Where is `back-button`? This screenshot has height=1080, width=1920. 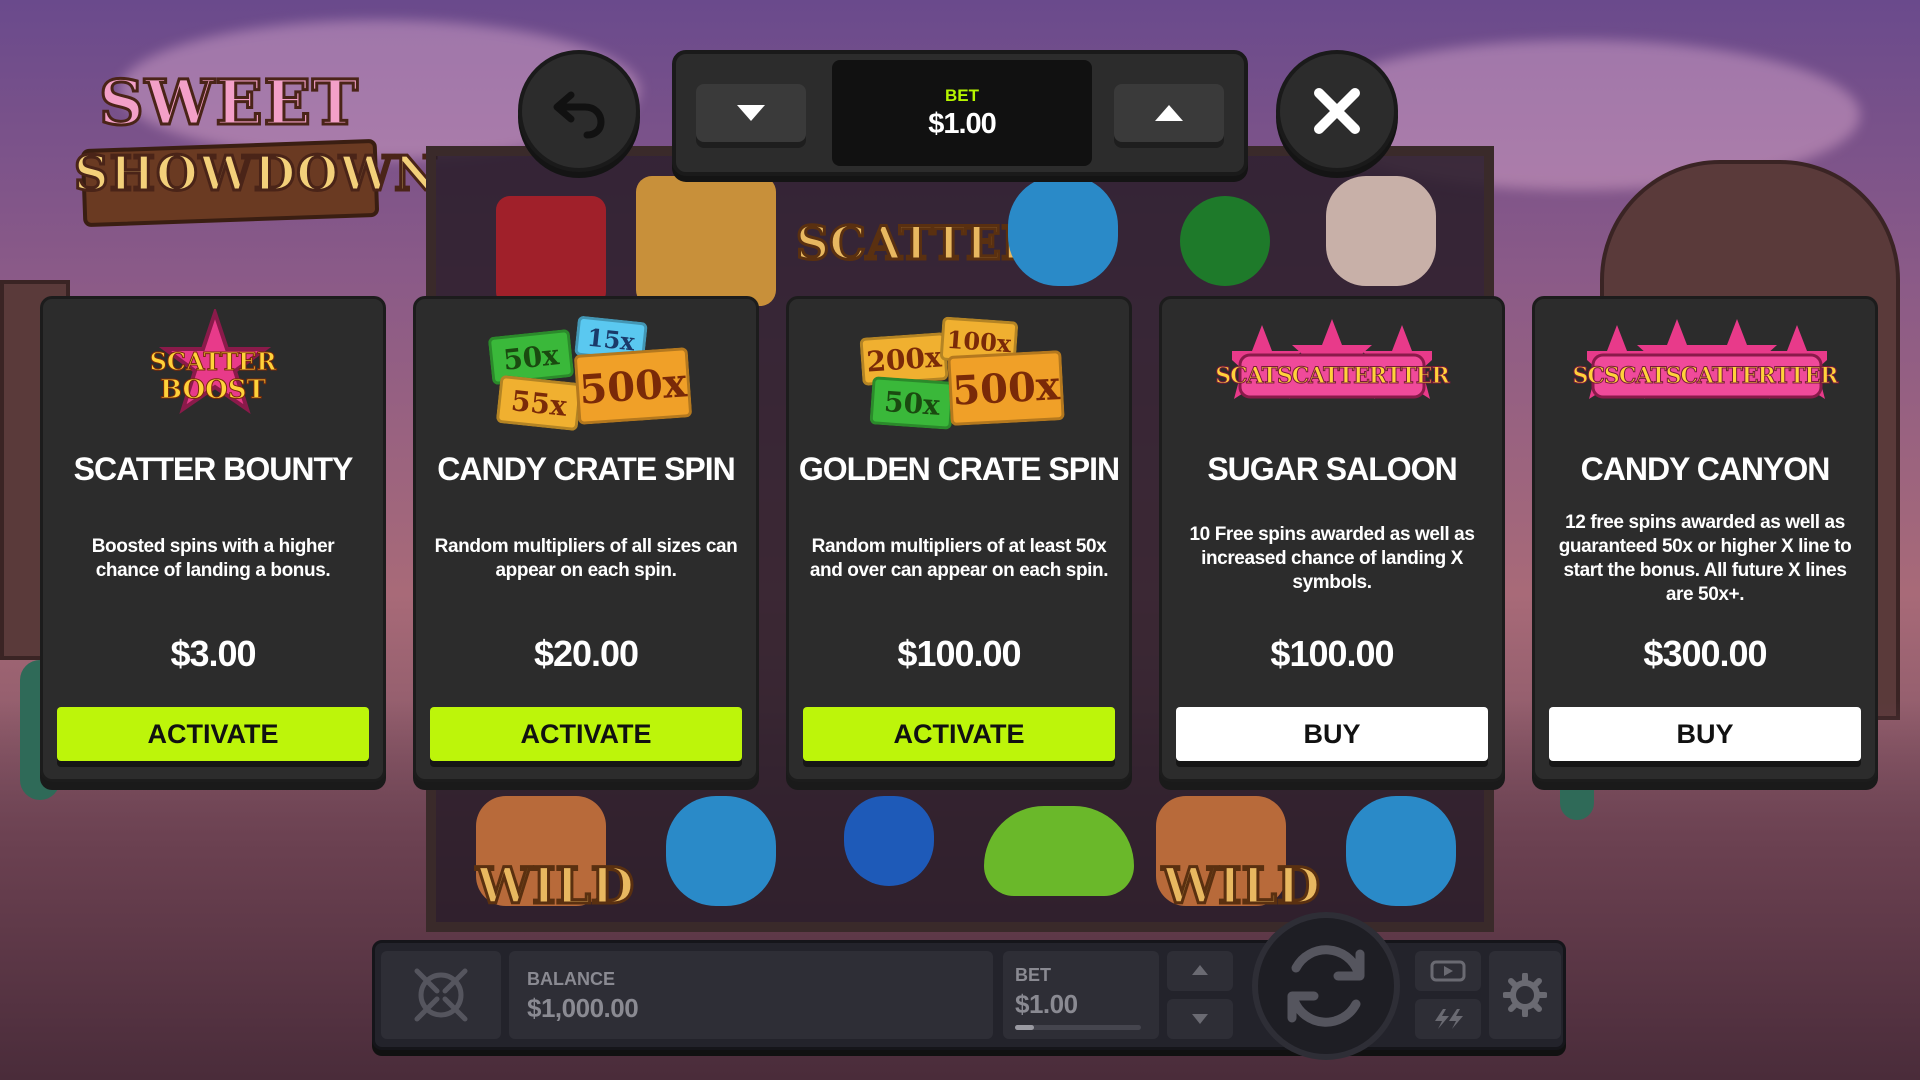 back-button is located at coordinates (579, 111).